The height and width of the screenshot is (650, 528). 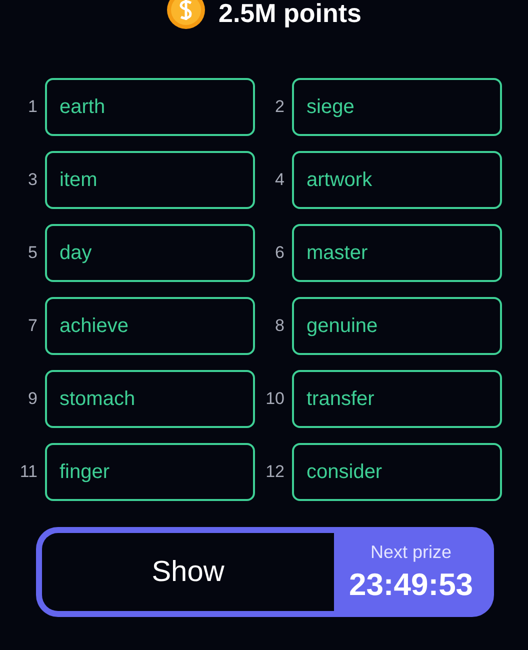 What do you see at coordinates (397, 399) in the screenshot?
I see `word-field: transfer` at bounding box center [397, 399].